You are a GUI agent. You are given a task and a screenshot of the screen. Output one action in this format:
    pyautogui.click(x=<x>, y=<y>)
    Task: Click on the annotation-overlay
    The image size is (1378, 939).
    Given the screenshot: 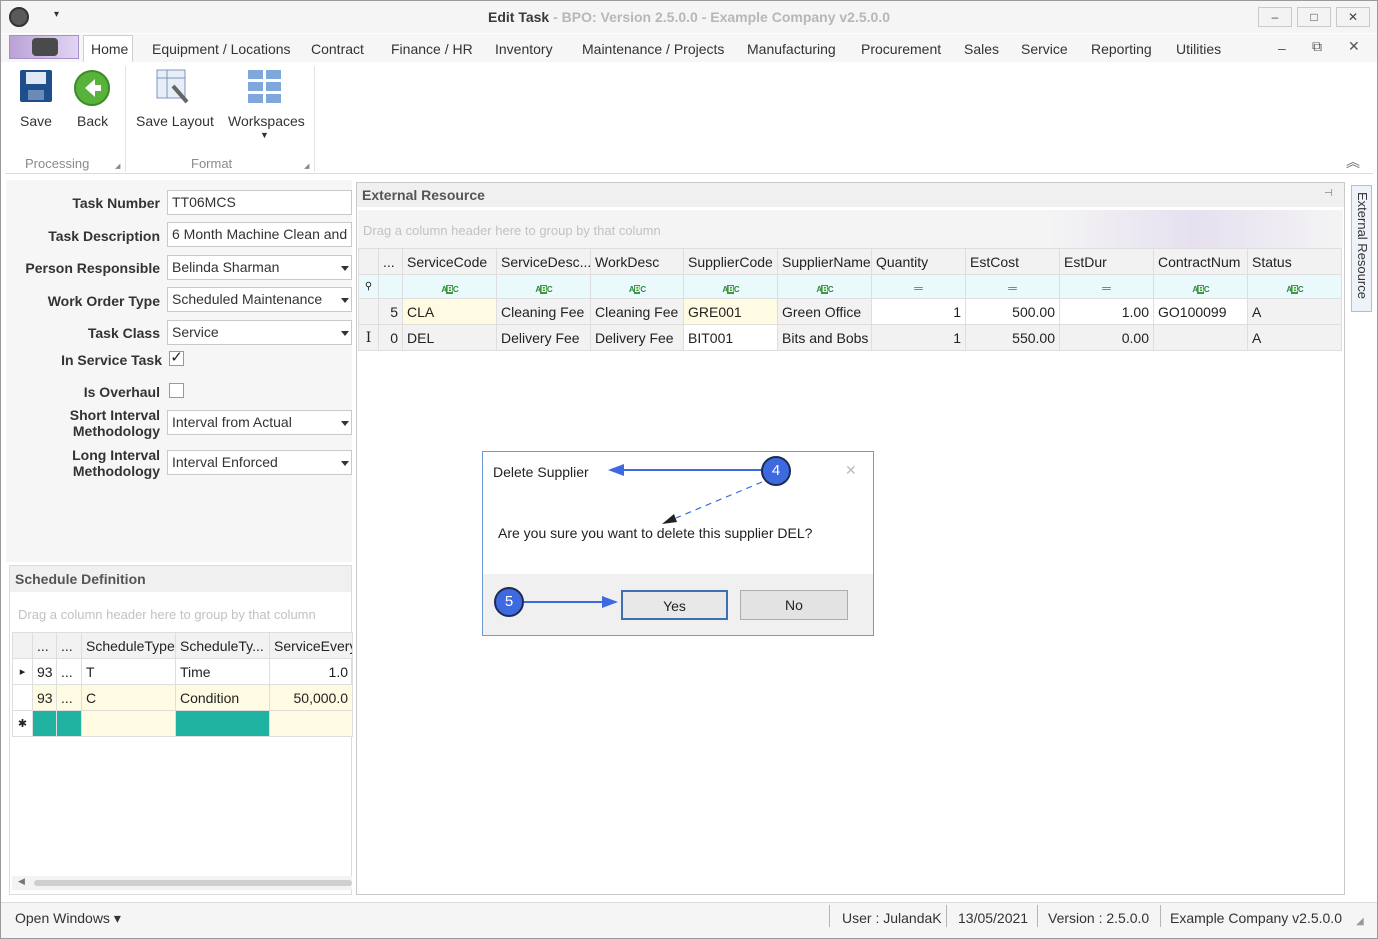 What is the action you would take?
    pyautogui.click(x=643, y=536)
    